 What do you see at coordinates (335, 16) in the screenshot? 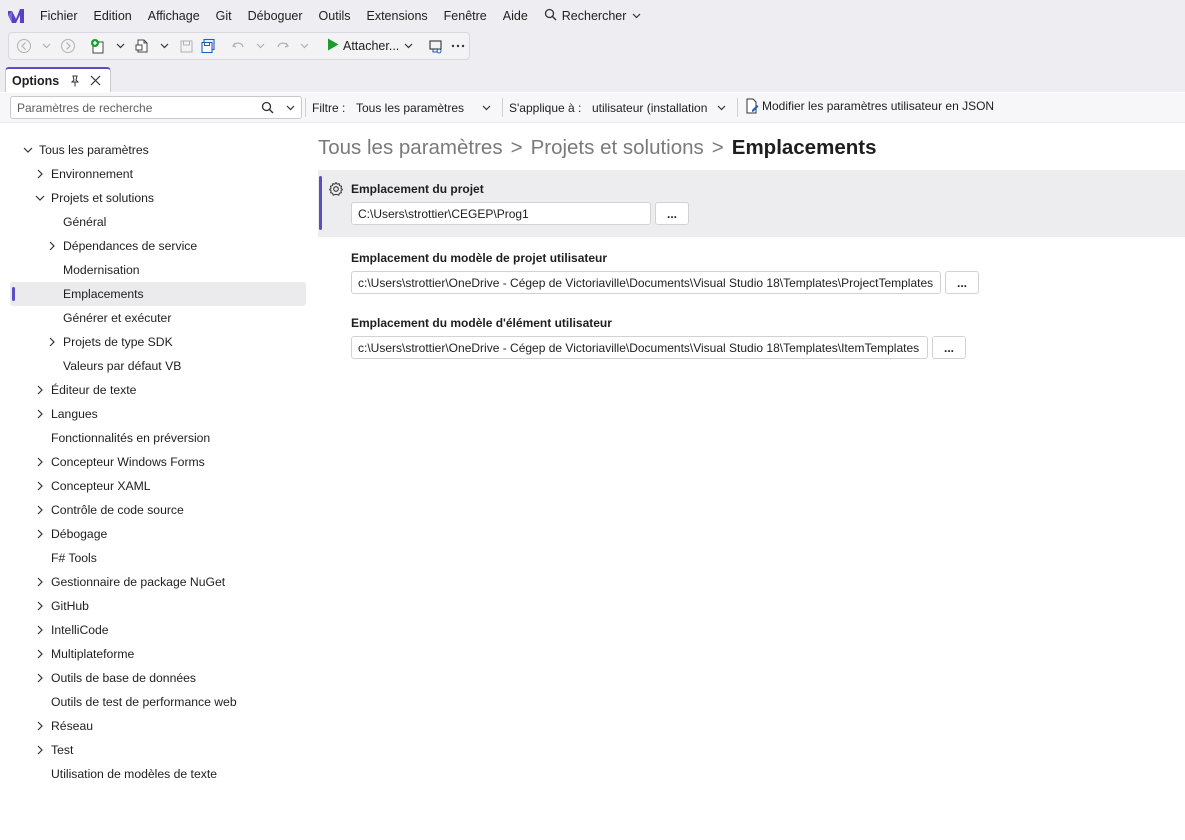
I see `menu-outils: Outils` at bounding box center [335, 16].